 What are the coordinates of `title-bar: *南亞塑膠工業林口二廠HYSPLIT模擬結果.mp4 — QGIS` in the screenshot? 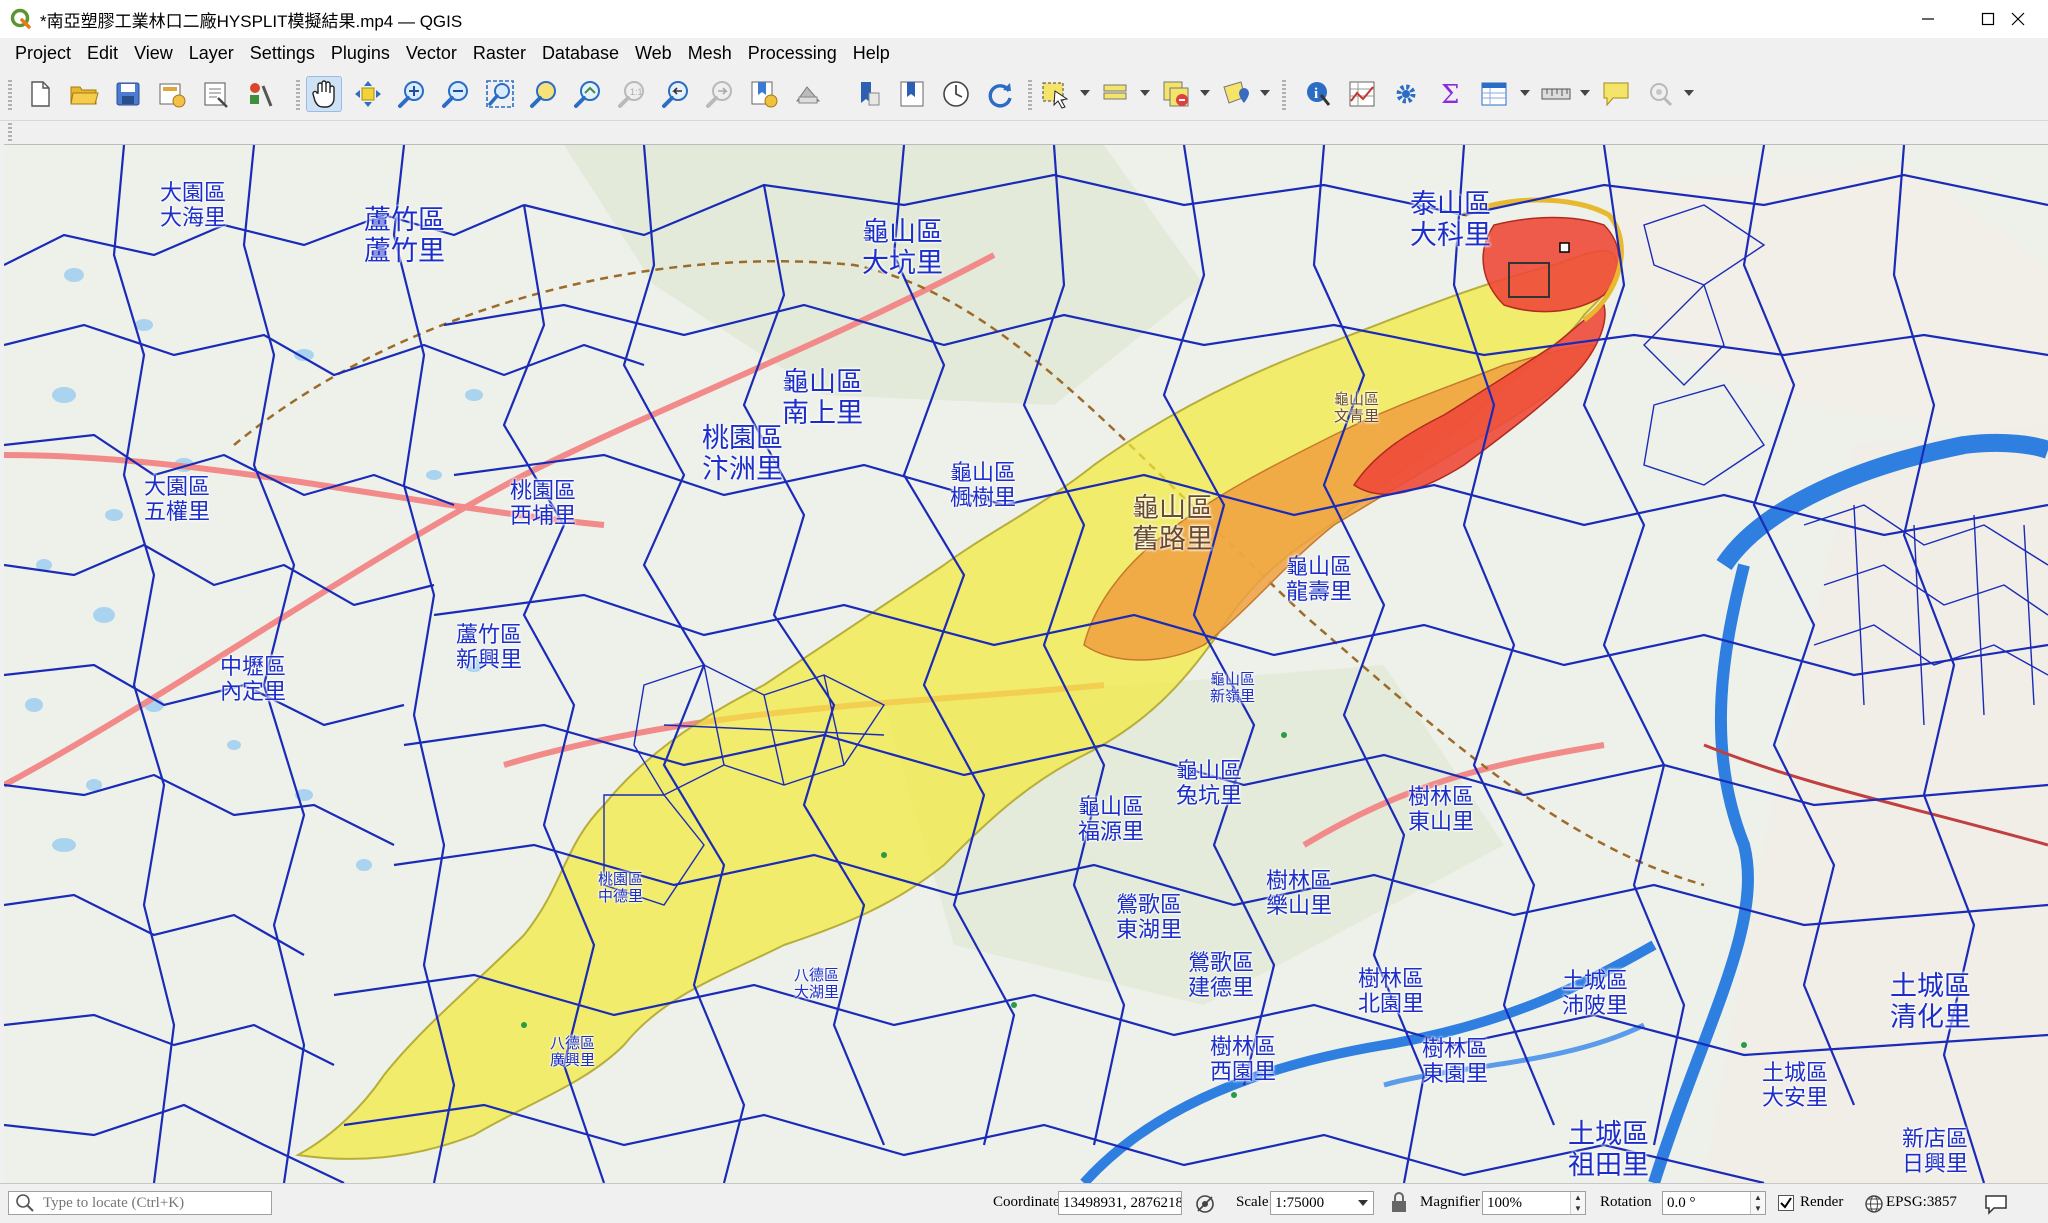 It's located at (1024, 19).